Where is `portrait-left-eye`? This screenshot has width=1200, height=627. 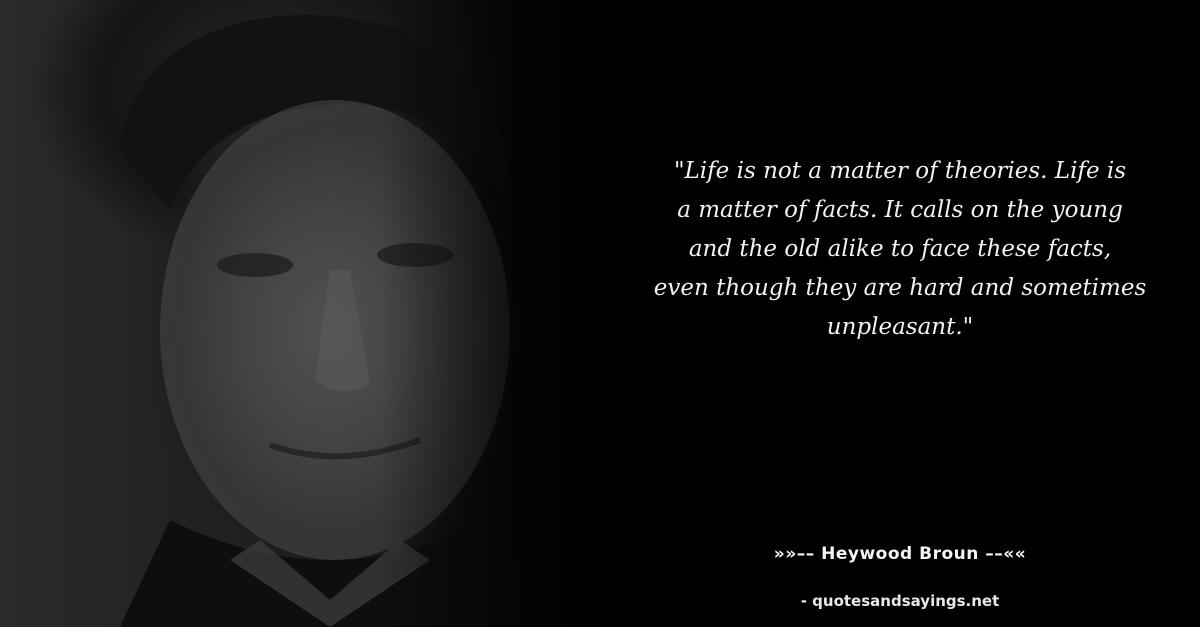
portrait-left-eye is located at coordinates (255, 265).